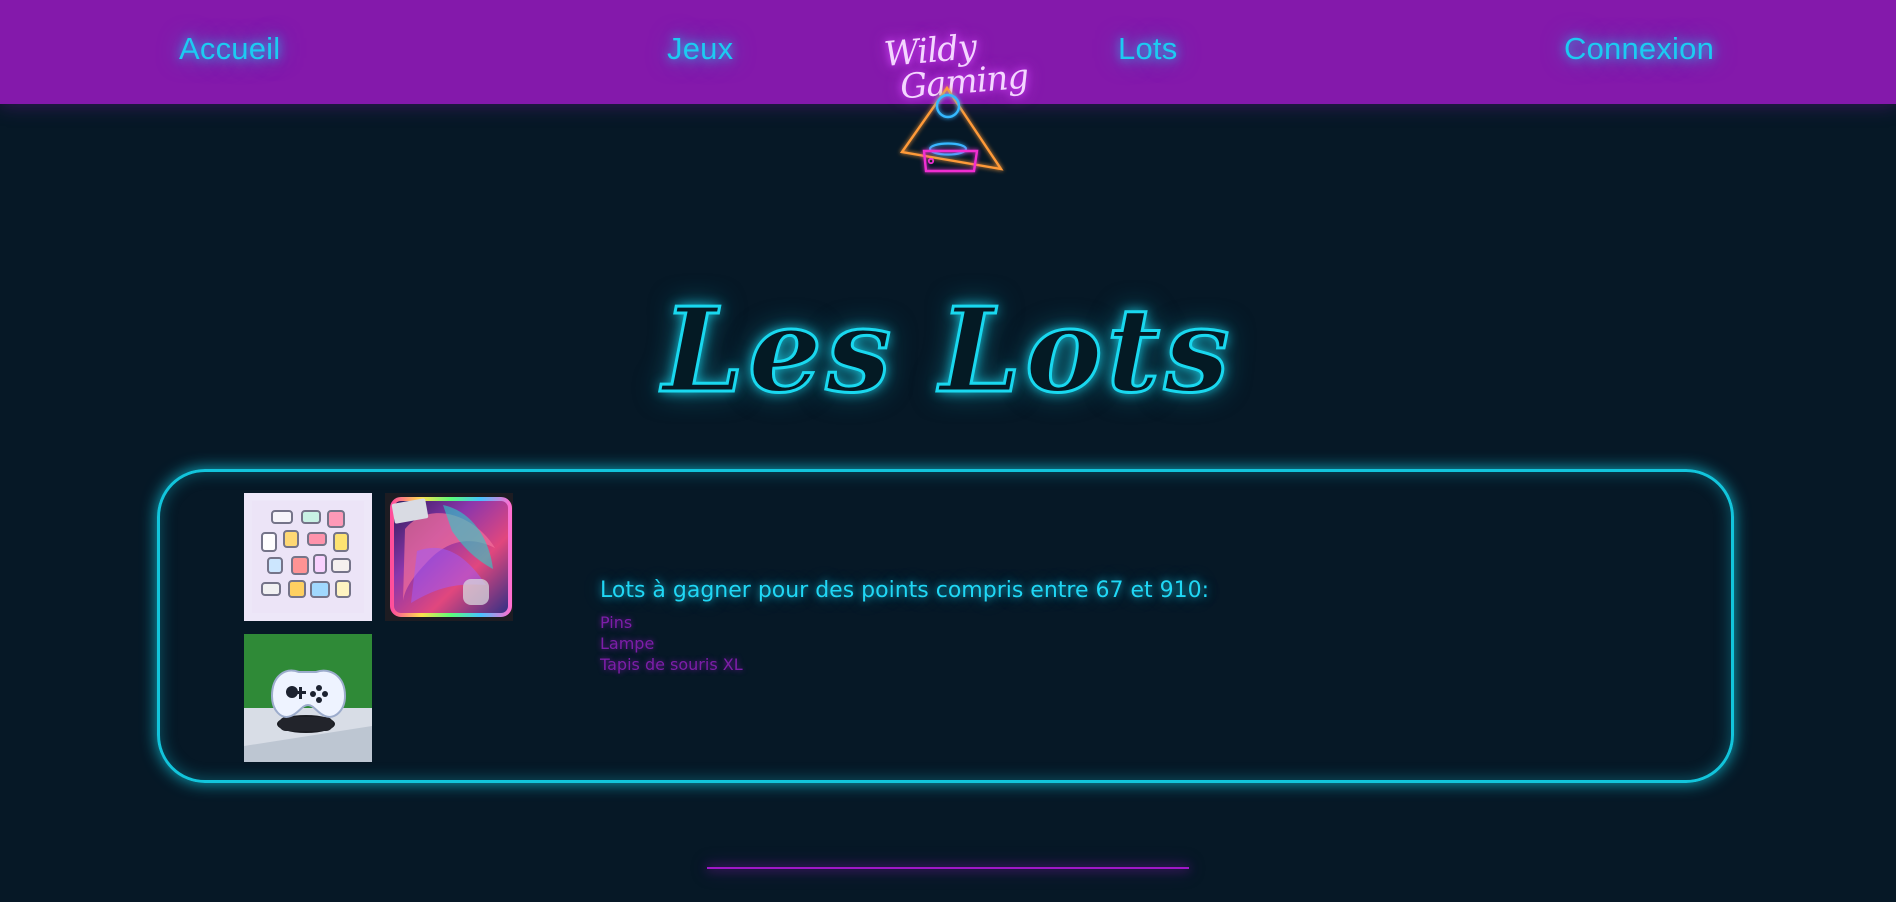 Image resolution: width=1896 pixels, height=902 pixels. I want to click on prize-list: Pins Lampe Tapis de souris XL, so click(880, 643).